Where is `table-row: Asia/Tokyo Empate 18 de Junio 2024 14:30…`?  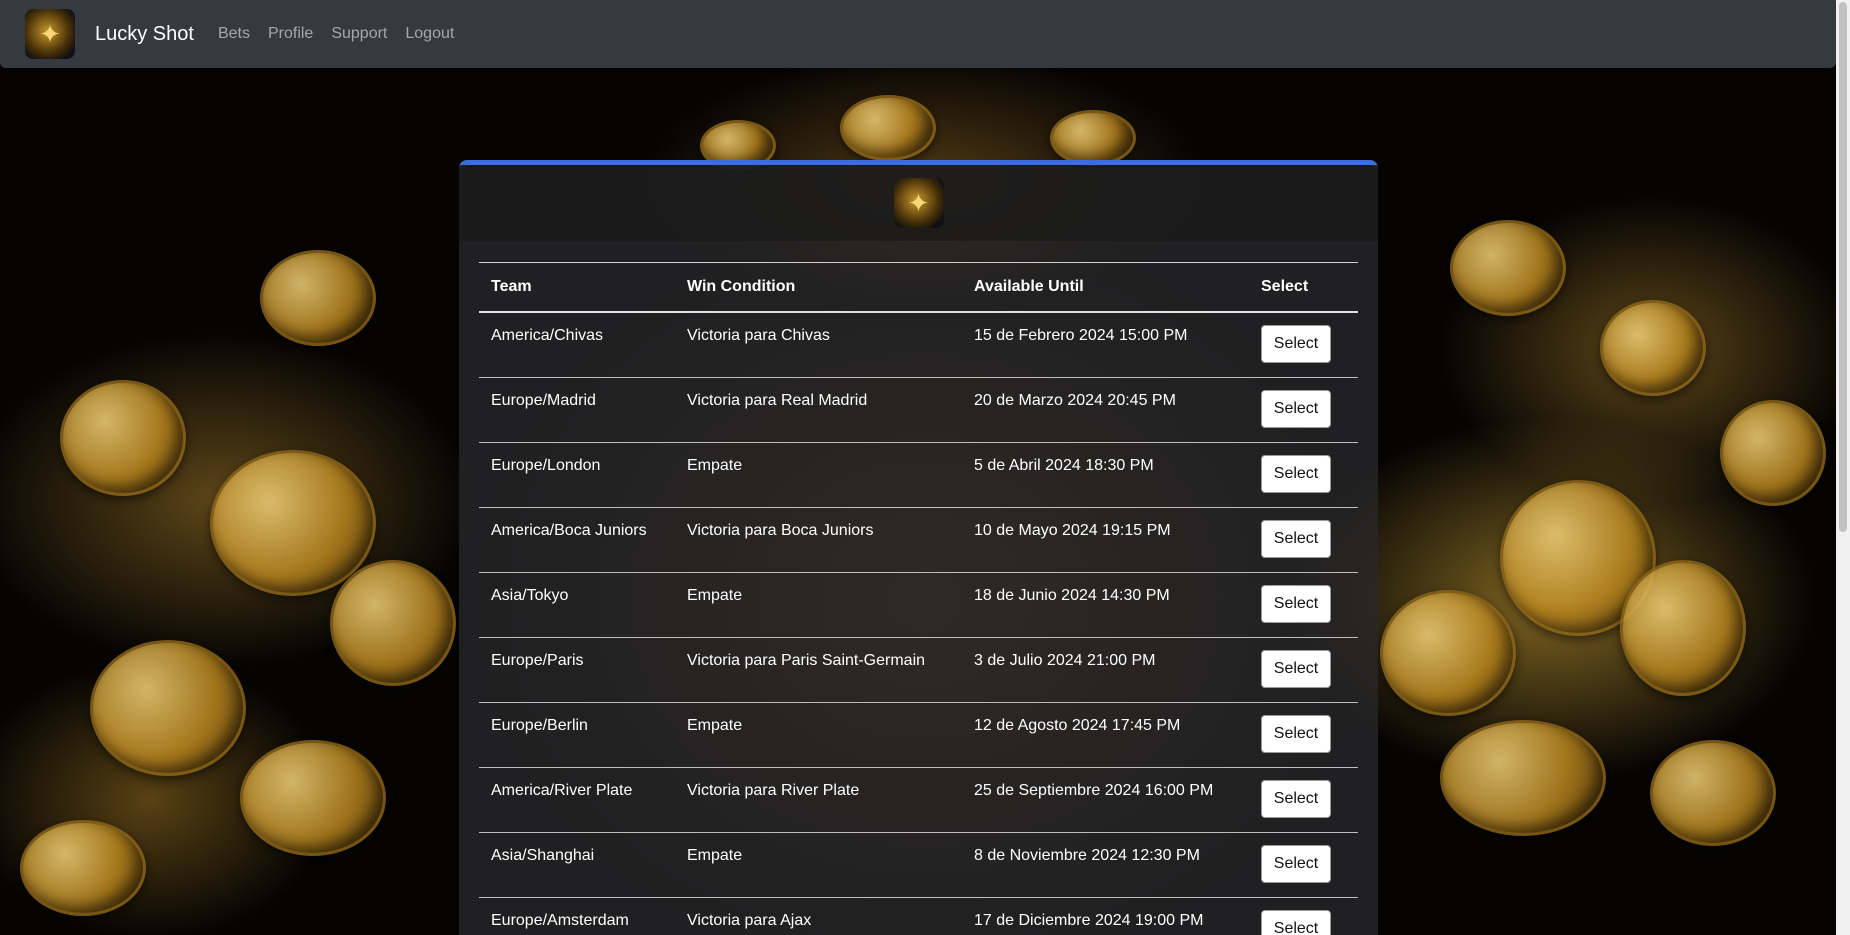 table-row: Asia/Tokyo Empate 18 de Junio 2024 14:30… is located at coordinates (918, 605).